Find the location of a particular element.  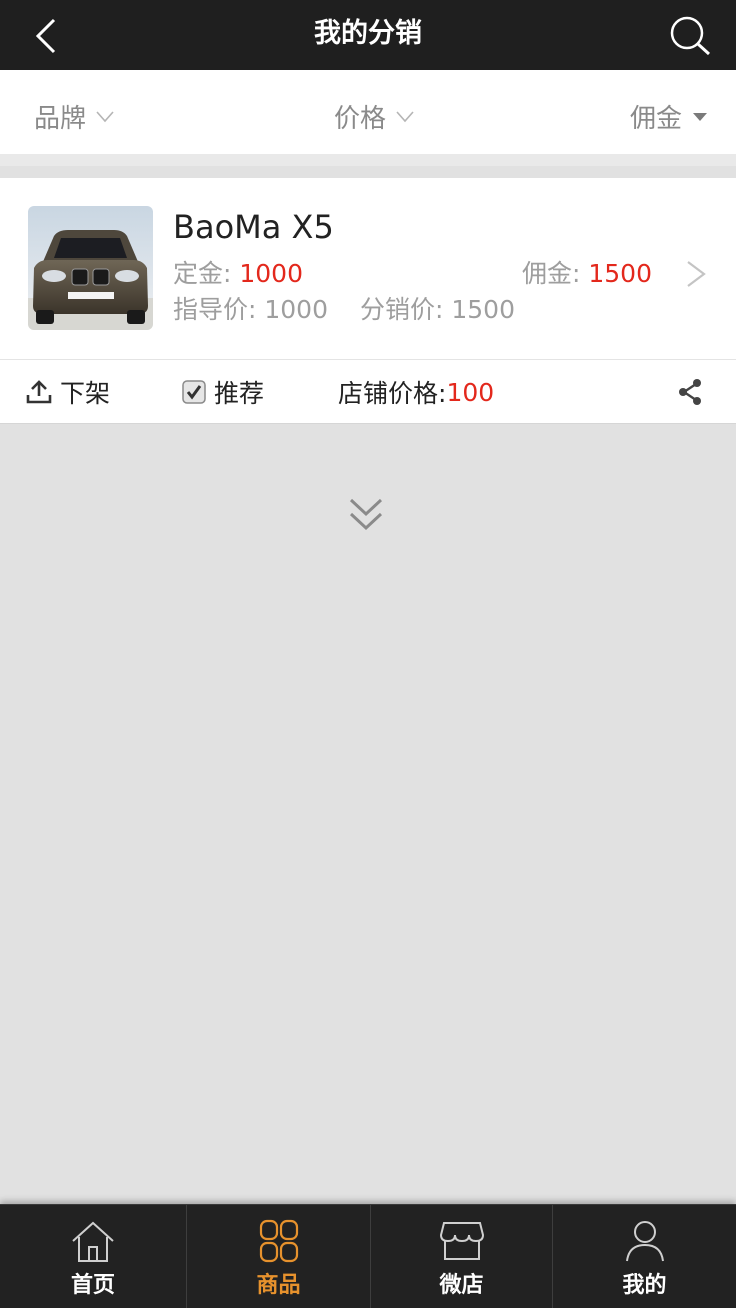

tab-products: 商品 is located at coordinates (279, 1256).